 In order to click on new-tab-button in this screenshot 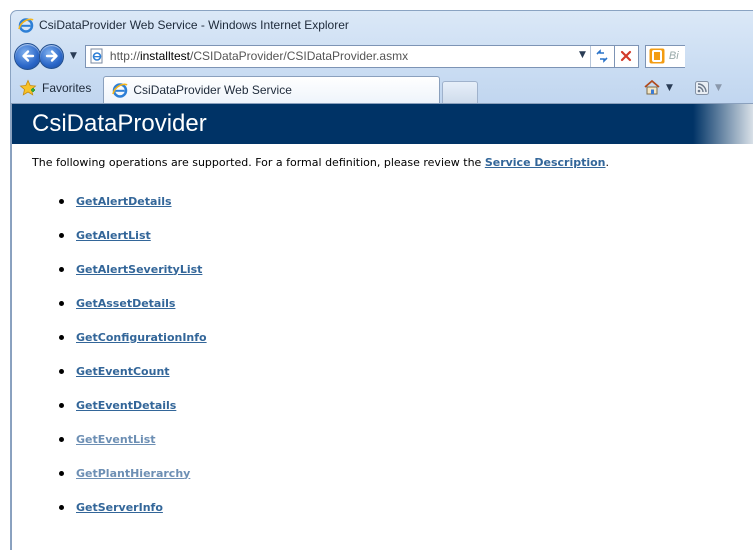, I will do `click(460, 92)`.